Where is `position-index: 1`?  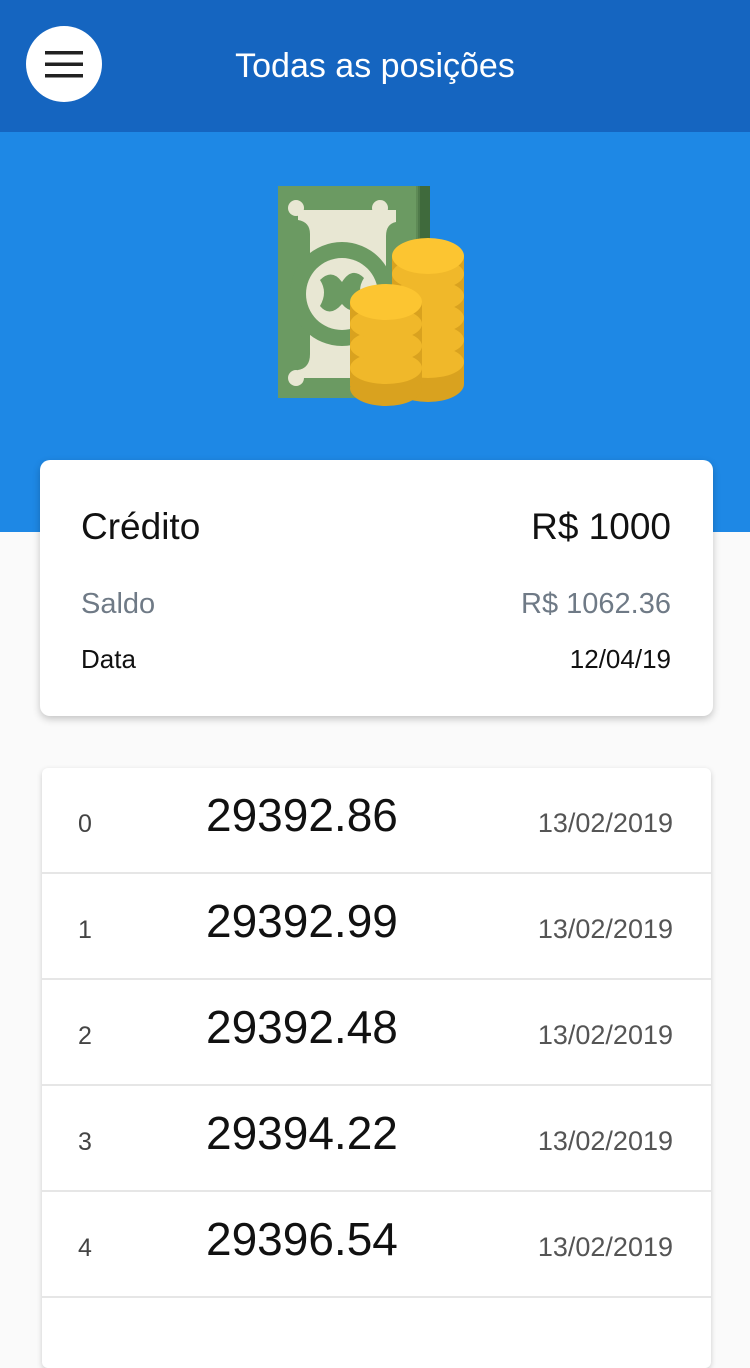
position-index: 1 is located at coordinates (85, 930).